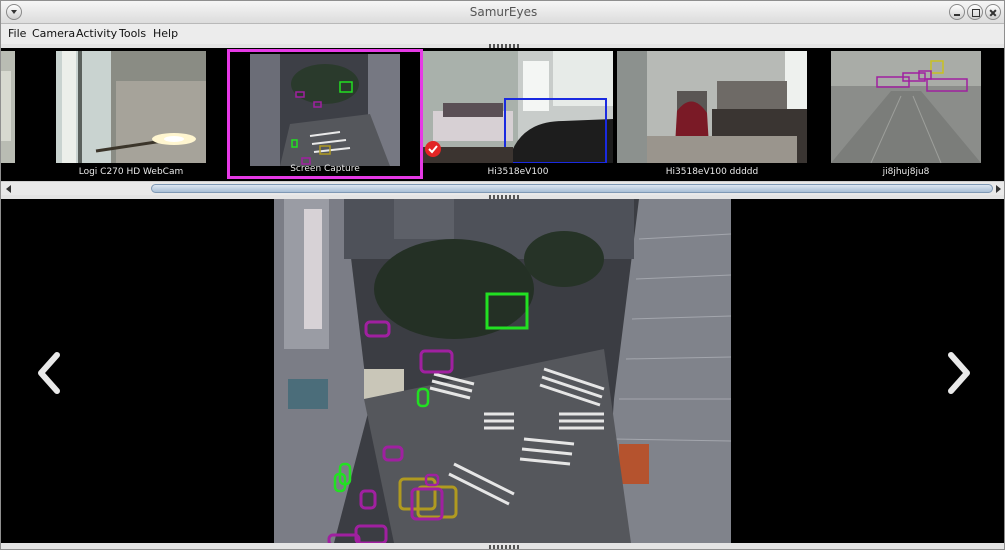 This screenshot has height=550, width=1005. I want to click on camera-thumb-hi3518ev100: Hi3518eV100, so click(518, 115).